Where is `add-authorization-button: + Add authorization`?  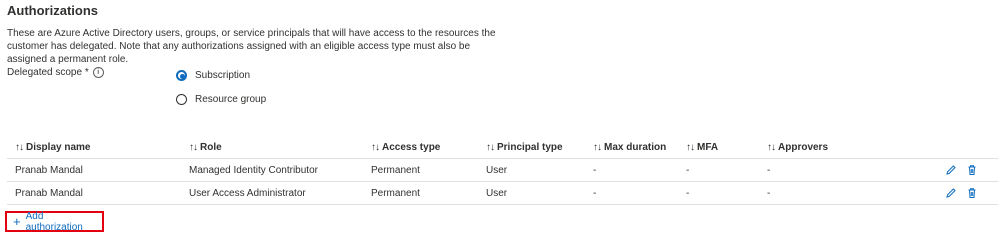 add-authorization-button: + Add authorization is located at coordinates (54, 221).